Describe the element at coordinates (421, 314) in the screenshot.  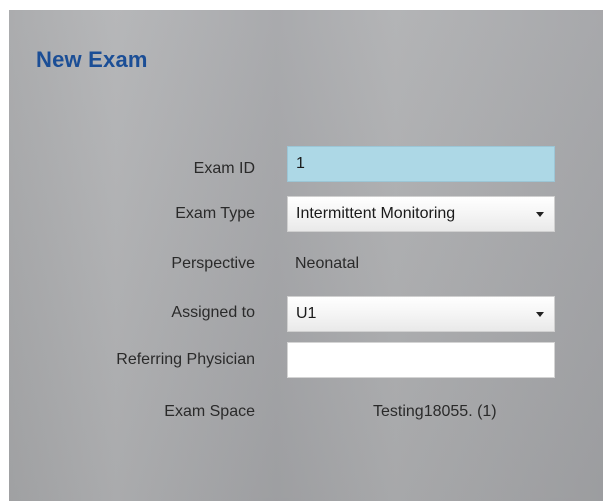
I see `assigned-to-dropdown: U1` at that location.